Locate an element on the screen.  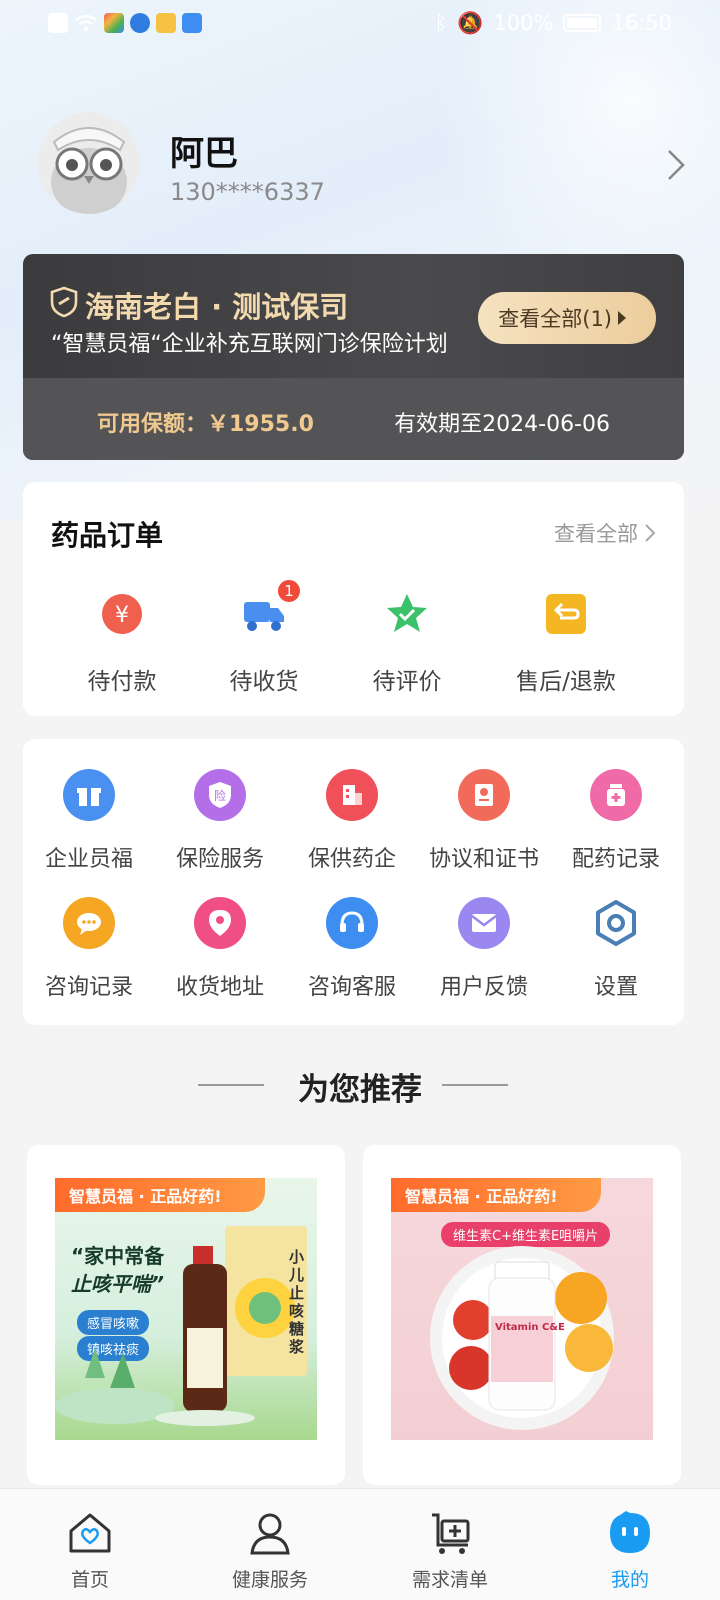
service-pharma-supply: 保供药企 is located at coordinates (352, 821).